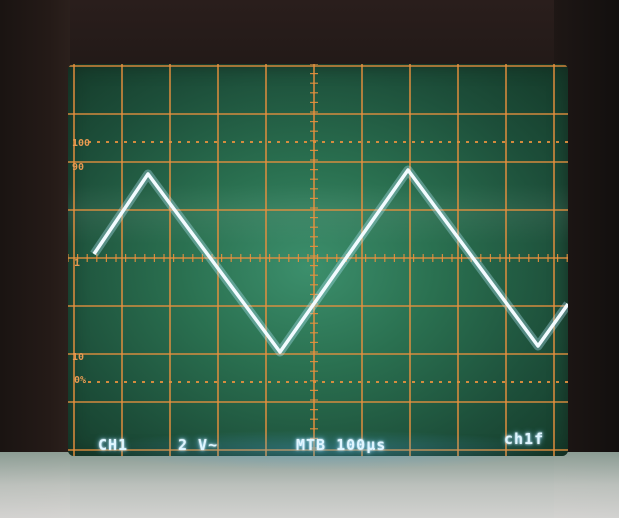  What do you see at coordinates (77, 263) in the screenshot?
I see `marker-ground: 1` at bounding box center [77, 263].